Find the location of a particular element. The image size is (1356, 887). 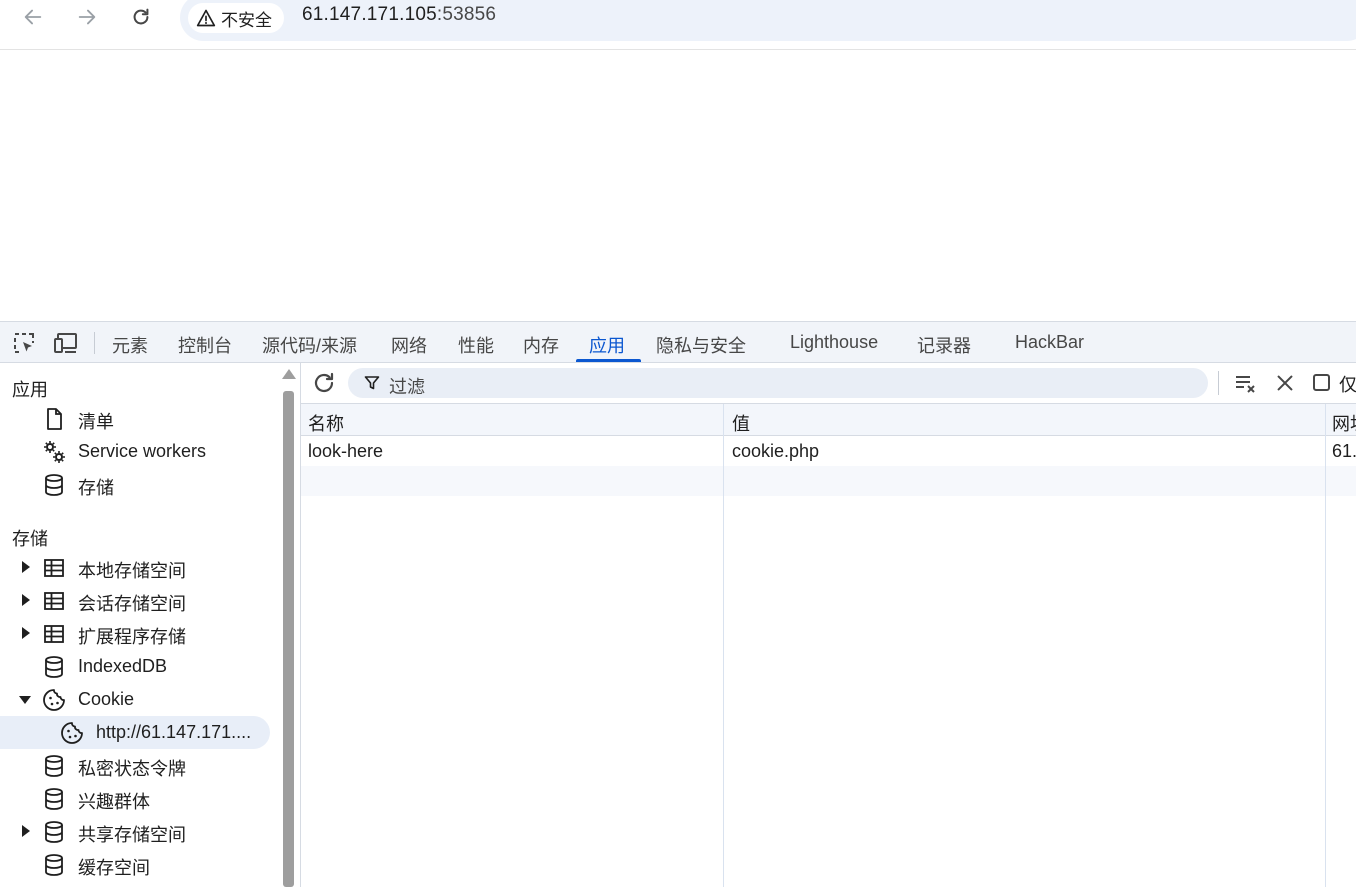

refresh-icon is located at coordinates (324, 382).